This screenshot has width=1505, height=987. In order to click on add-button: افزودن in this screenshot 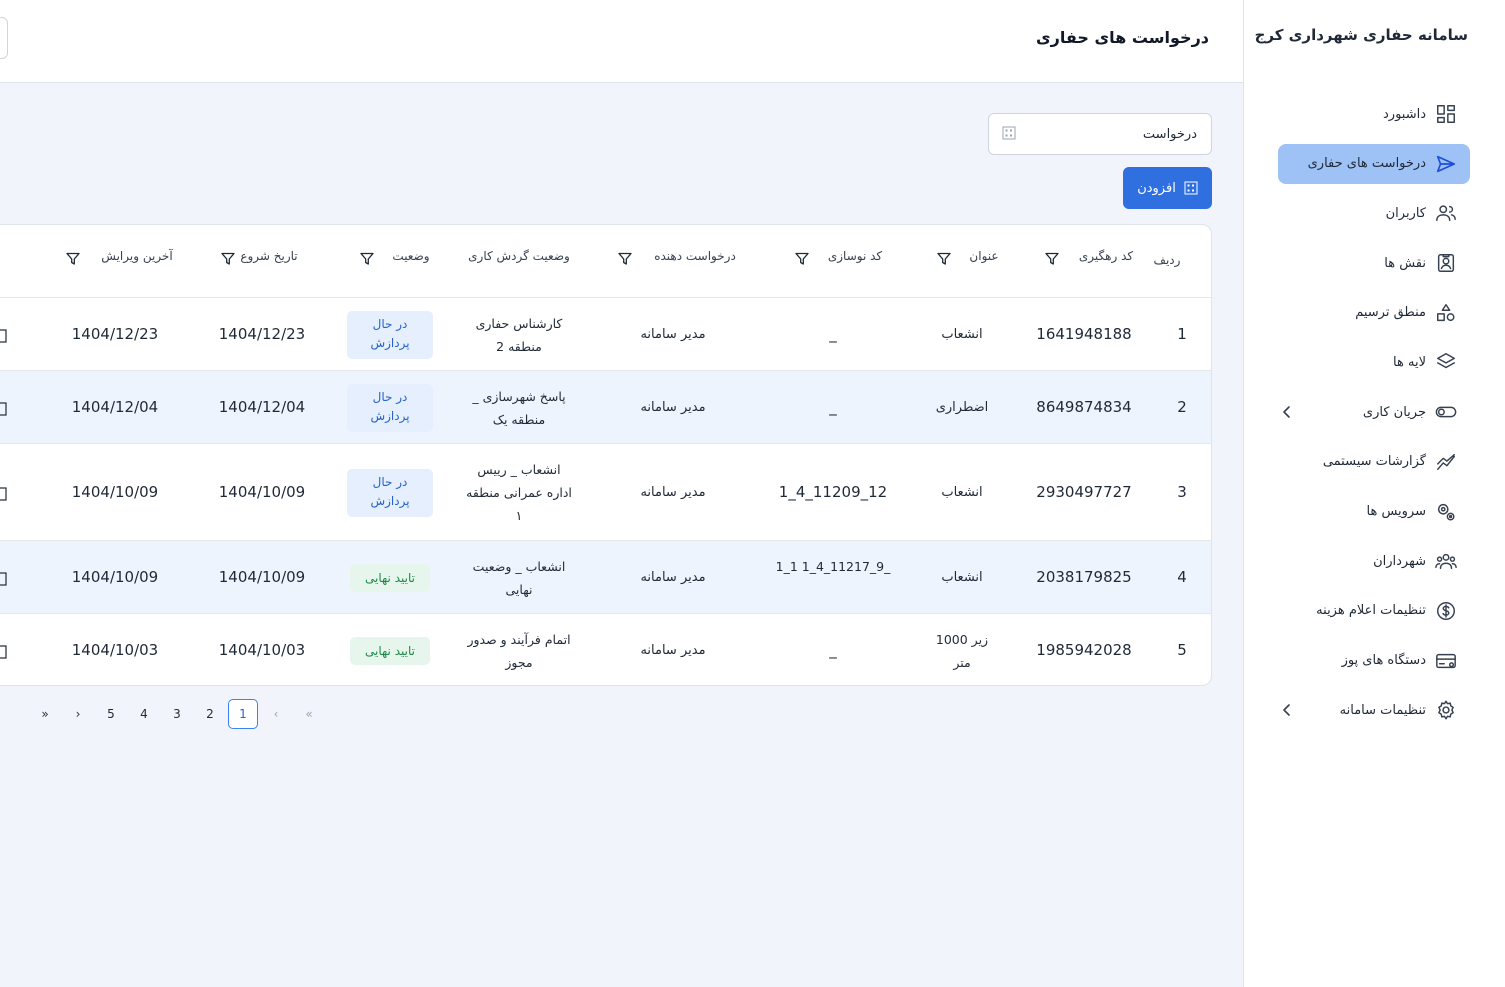, I will do `click(1167, 188)`.